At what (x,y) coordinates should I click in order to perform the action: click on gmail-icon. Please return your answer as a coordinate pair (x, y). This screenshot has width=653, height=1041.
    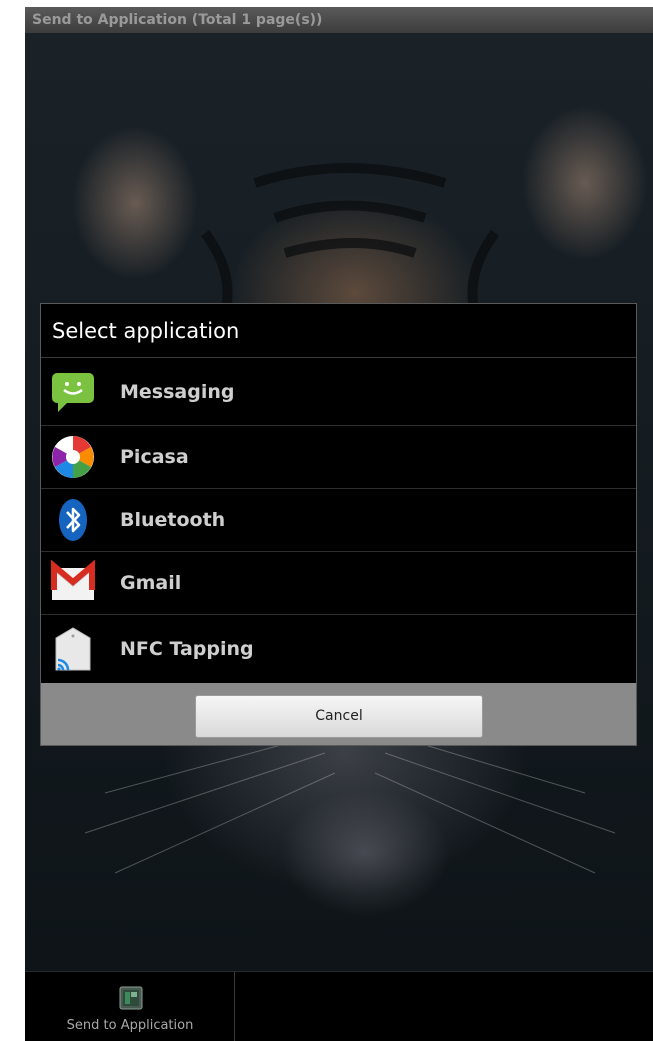
    Looking at the image, I should click on (73, 580).